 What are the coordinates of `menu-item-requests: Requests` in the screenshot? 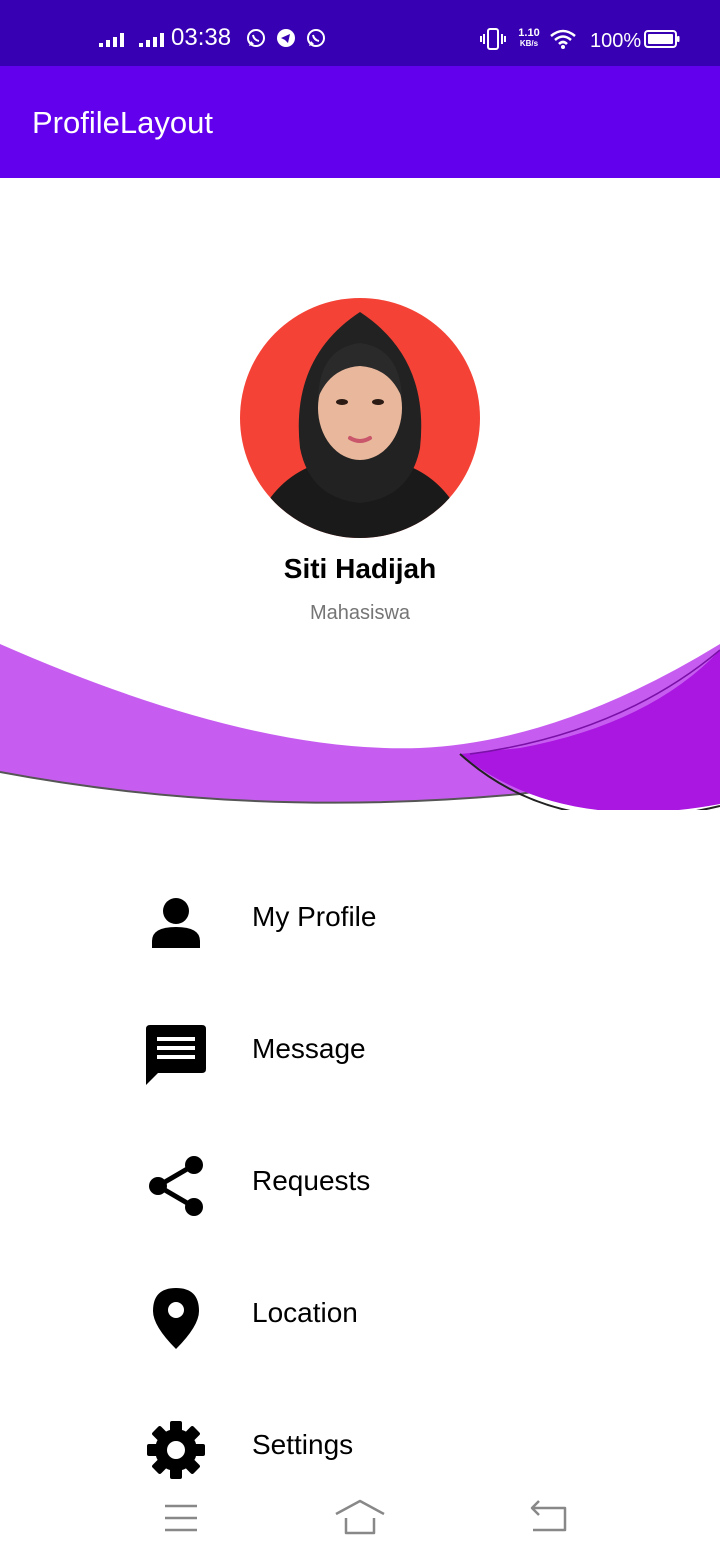 It's located at (360, 1186).